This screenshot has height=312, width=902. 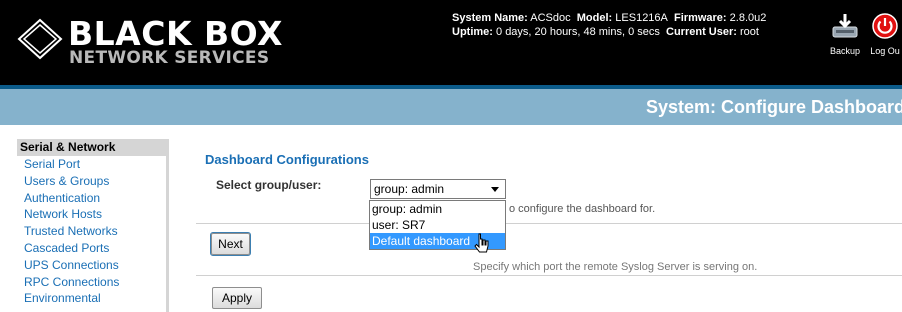 I want to click on sidebar-item-trusted-networks: Trusted Networks, so click(x=91, y=231).